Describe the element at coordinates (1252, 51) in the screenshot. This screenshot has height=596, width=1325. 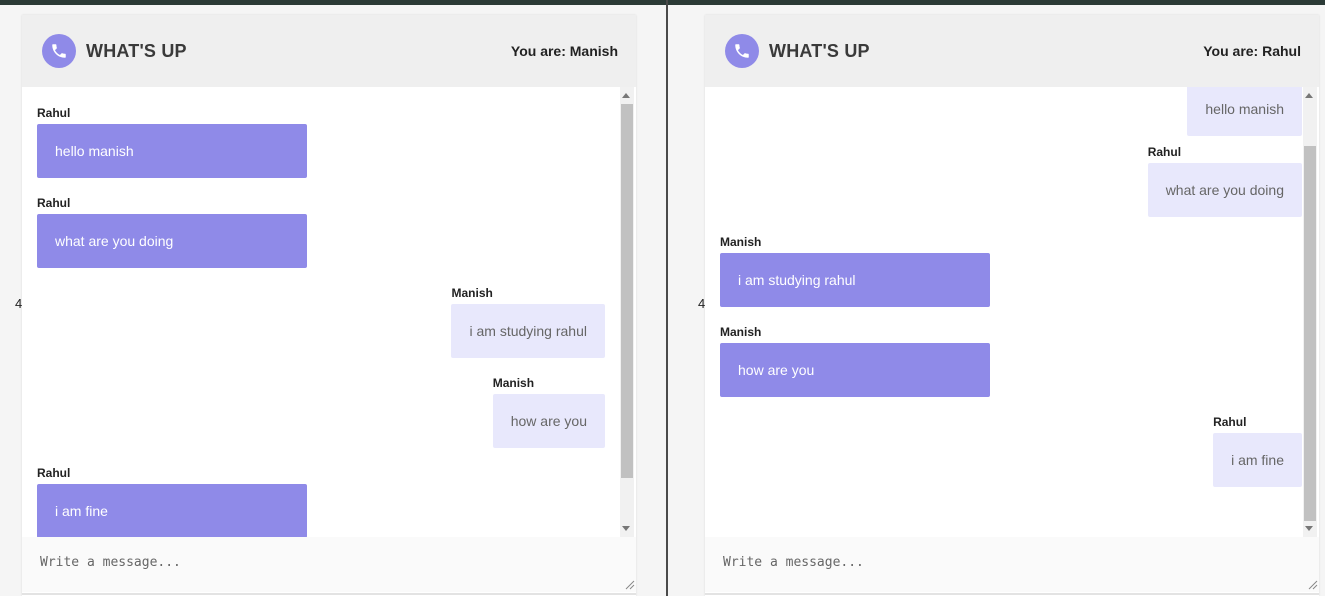
I see `current-user-label: You are: Rahul` at that location.